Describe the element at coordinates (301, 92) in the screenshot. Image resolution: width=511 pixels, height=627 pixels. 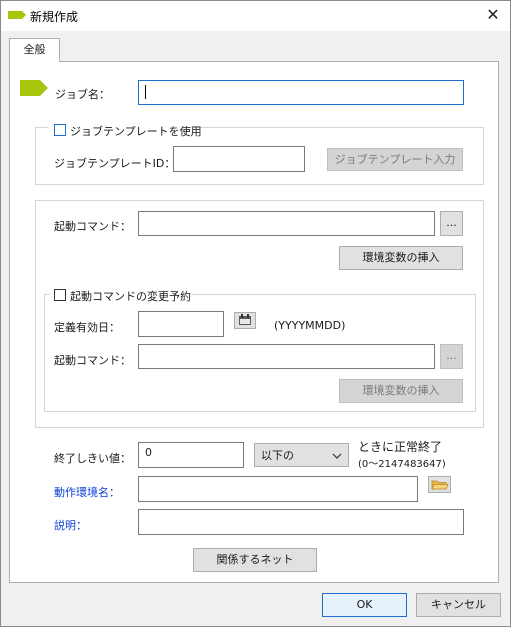
I see `job-name-input` at that location.